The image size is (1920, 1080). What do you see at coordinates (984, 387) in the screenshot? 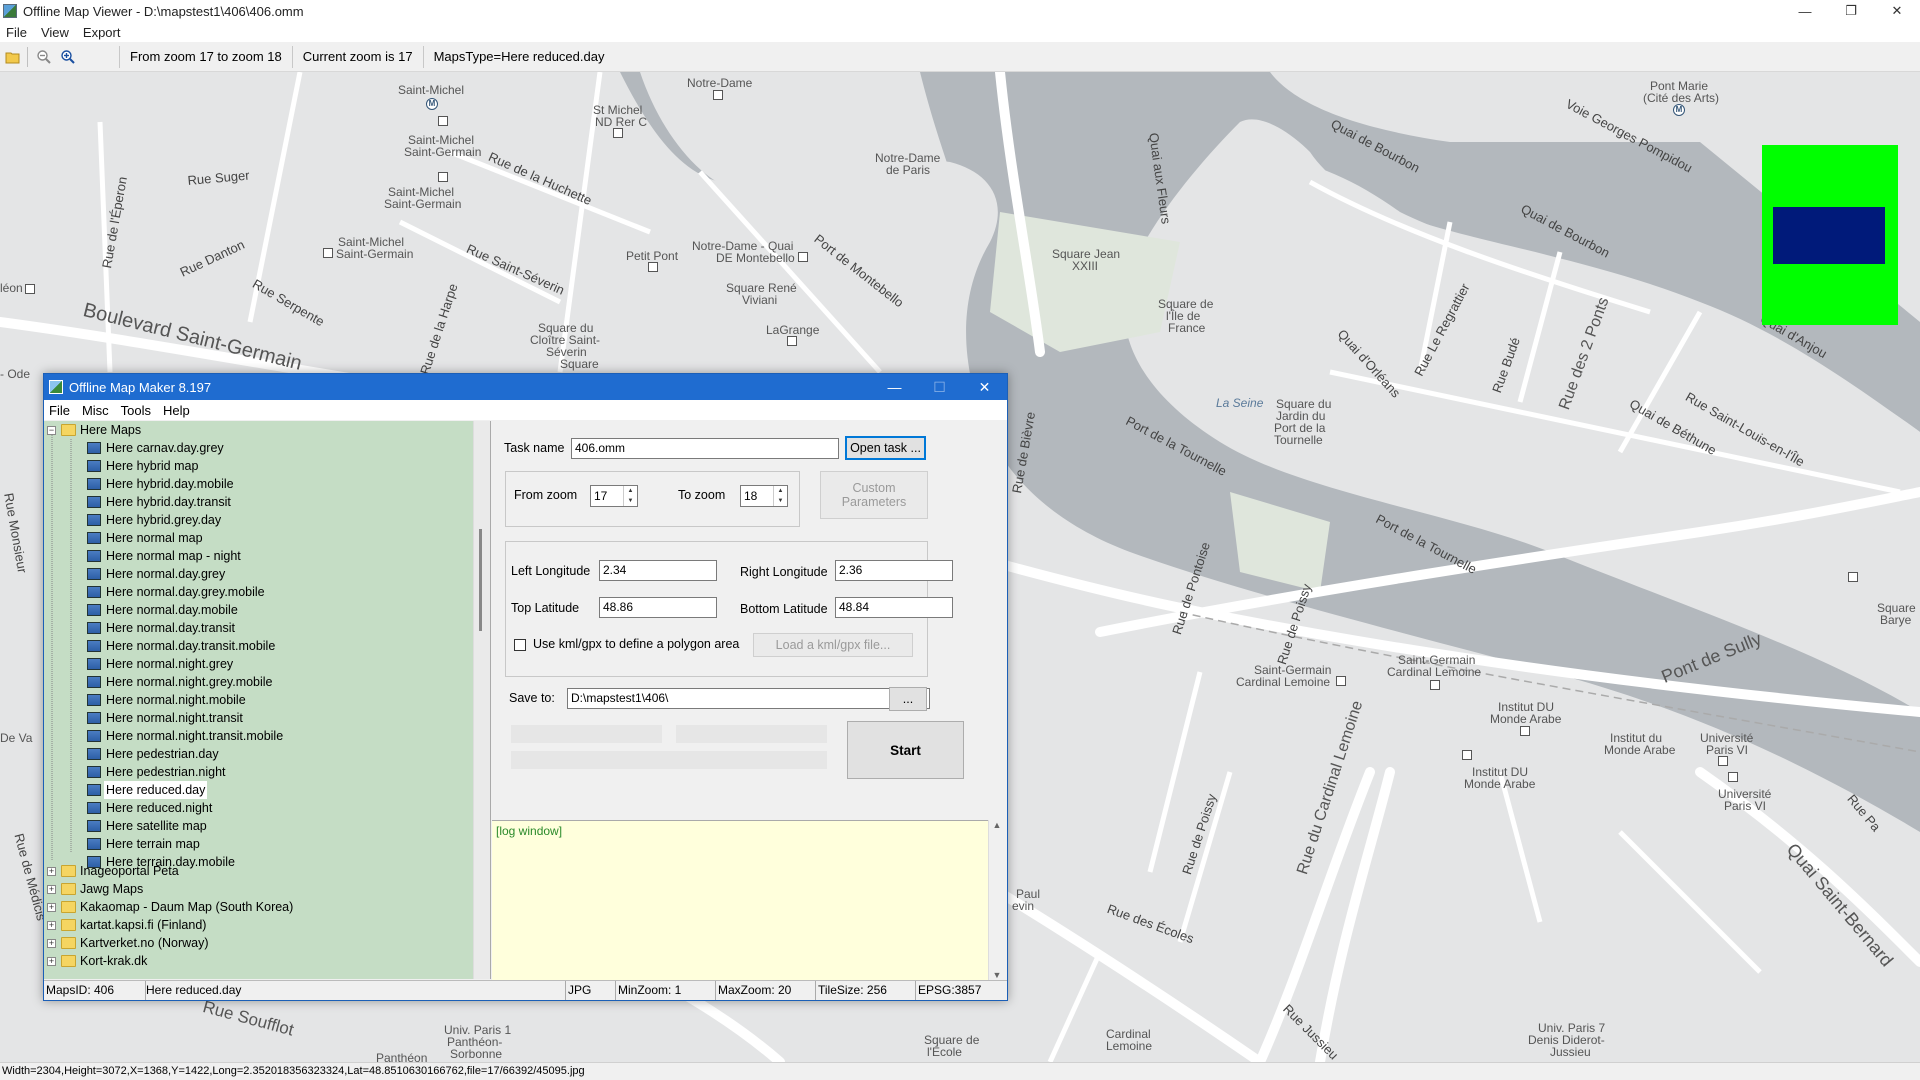
I see `maker-close-button: ✕` at bounding box center [984, 387].